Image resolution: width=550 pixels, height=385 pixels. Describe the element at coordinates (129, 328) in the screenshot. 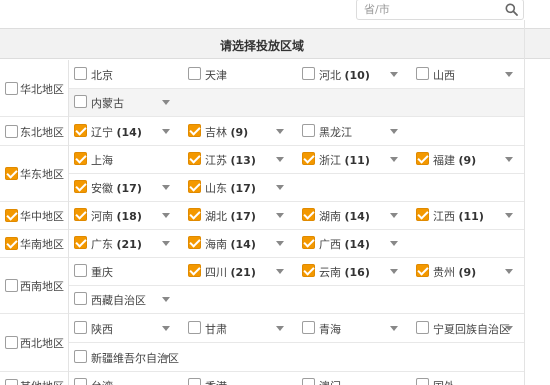

I see `province-item: 陕西` at that location.